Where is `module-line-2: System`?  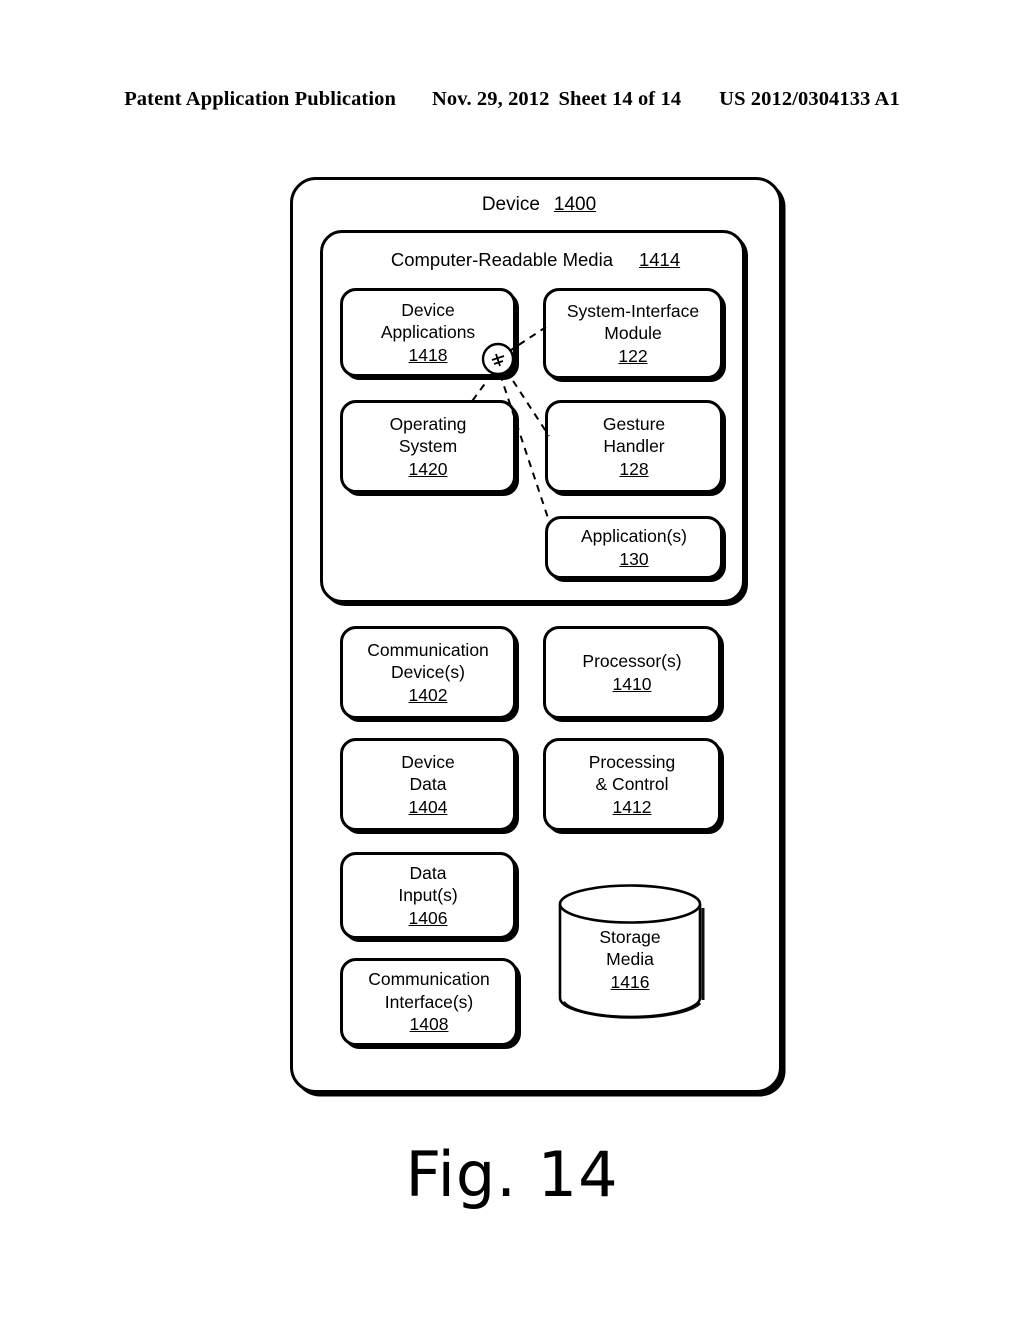 module-line-2: System is located at coordinates (428, 446).